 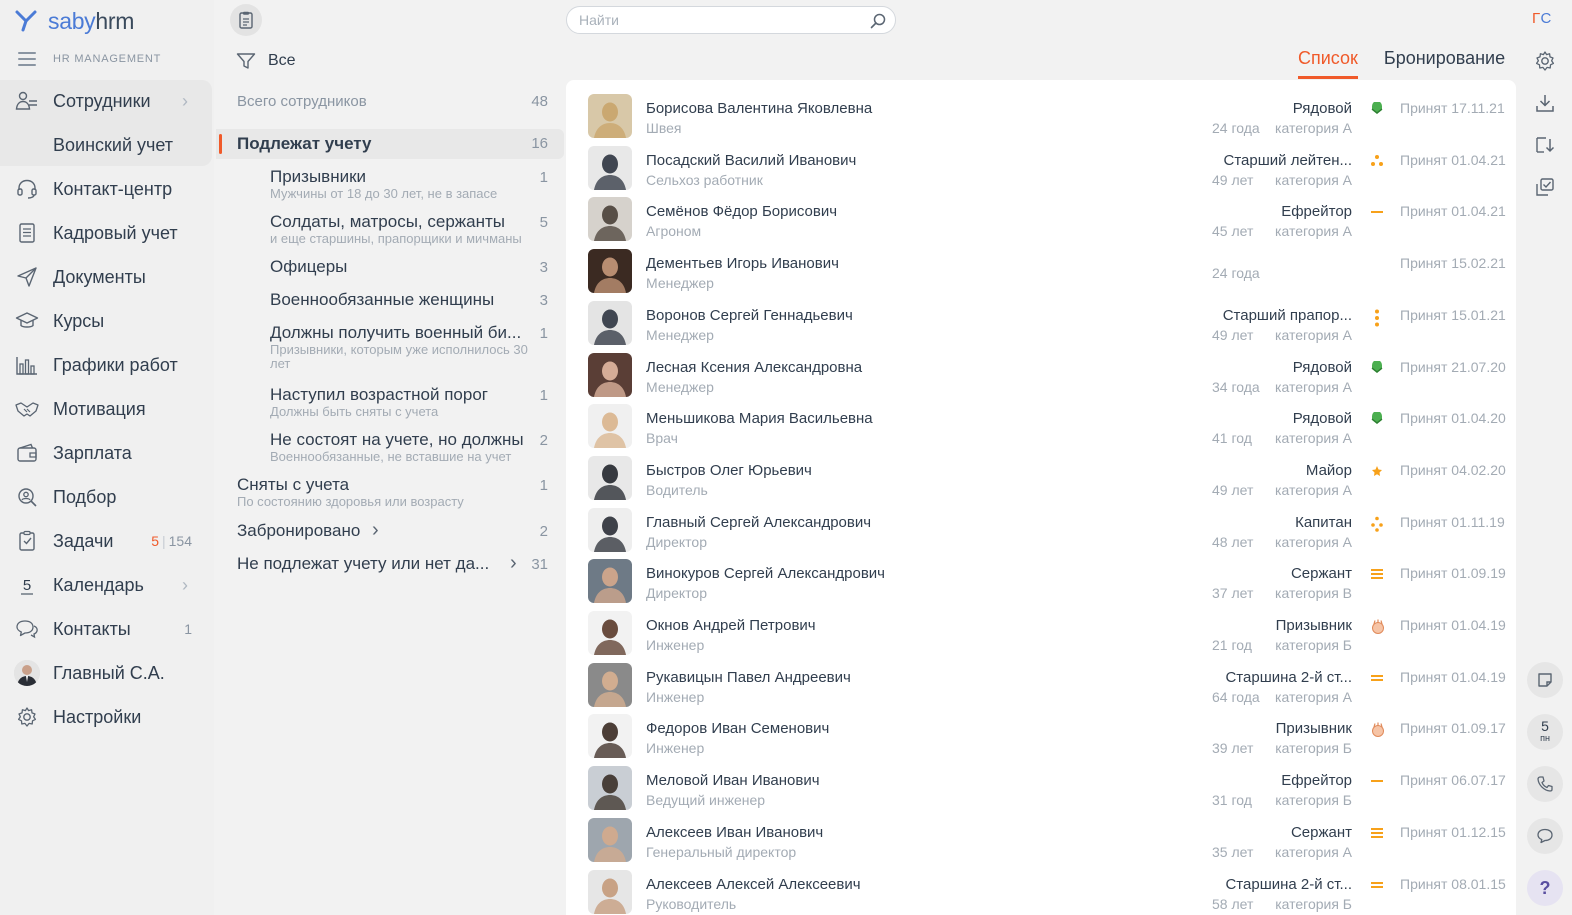 I want to click on employee-name: Окнов Андрей Петрович, so click(x=731, y=625).